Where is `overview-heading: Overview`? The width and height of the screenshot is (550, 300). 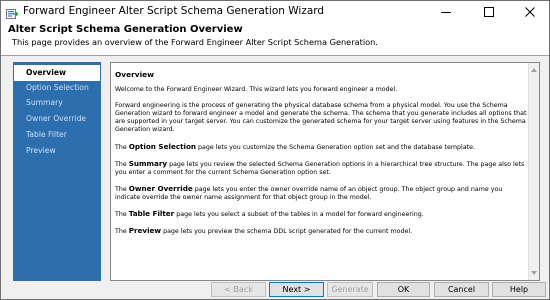
overview-heading: Overview is located at coordinates (134, 74).